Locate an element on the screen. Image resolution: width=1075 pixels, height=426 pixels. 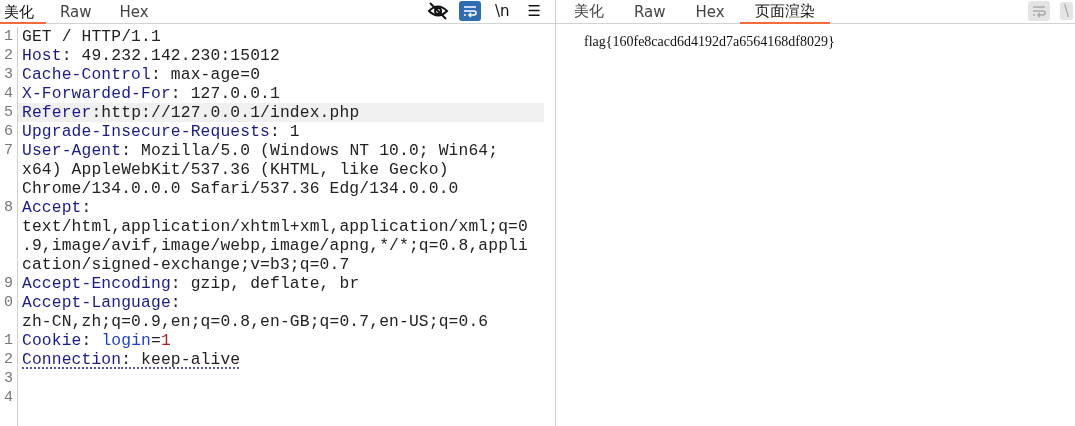
line-number: 9 is located at coordinates (8, 283).